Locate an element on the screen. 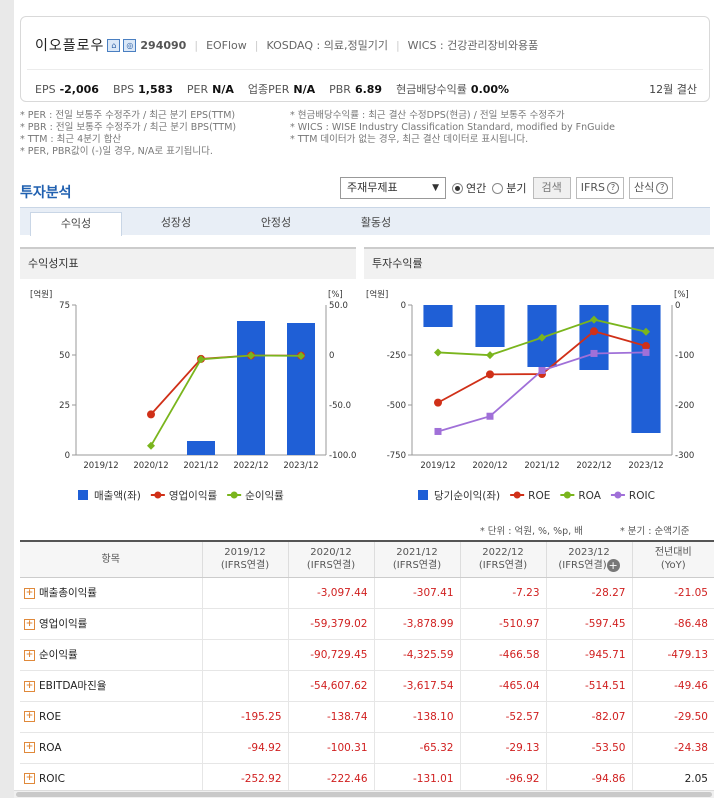 This screenshot has width=714, height=798. x-tick-label: 2019/12 is located at coordinates (437, 466).